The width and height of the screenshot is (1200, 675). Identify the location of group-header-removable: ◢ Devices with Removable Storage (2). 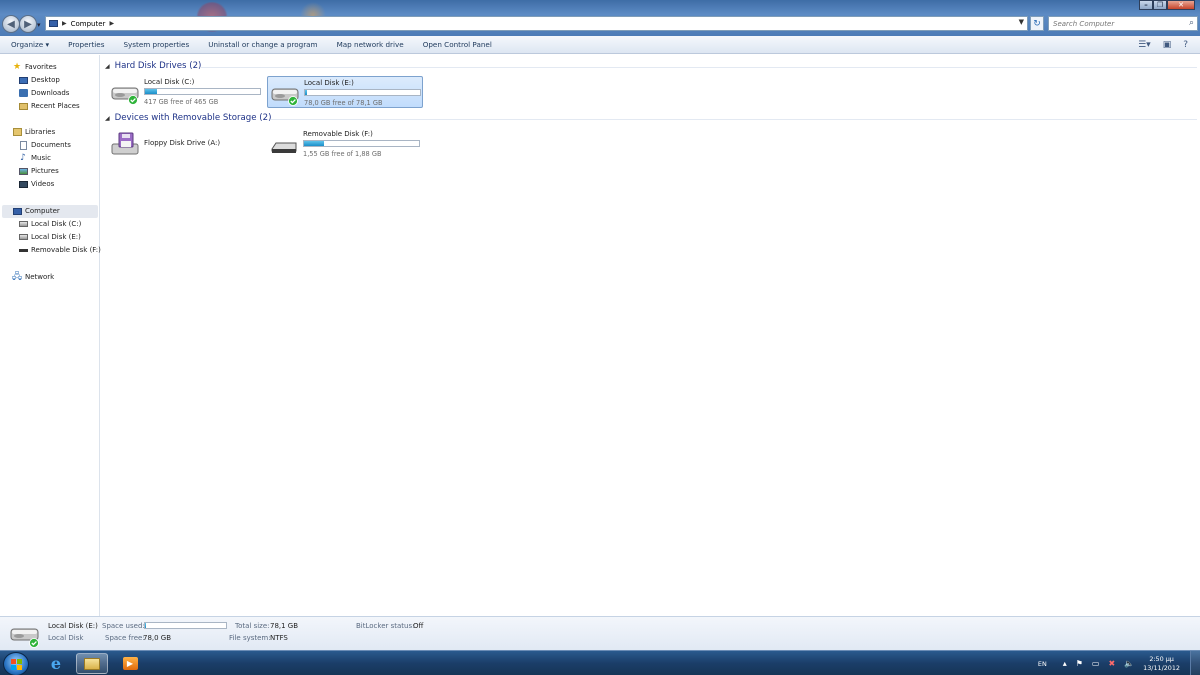
(188, 118).